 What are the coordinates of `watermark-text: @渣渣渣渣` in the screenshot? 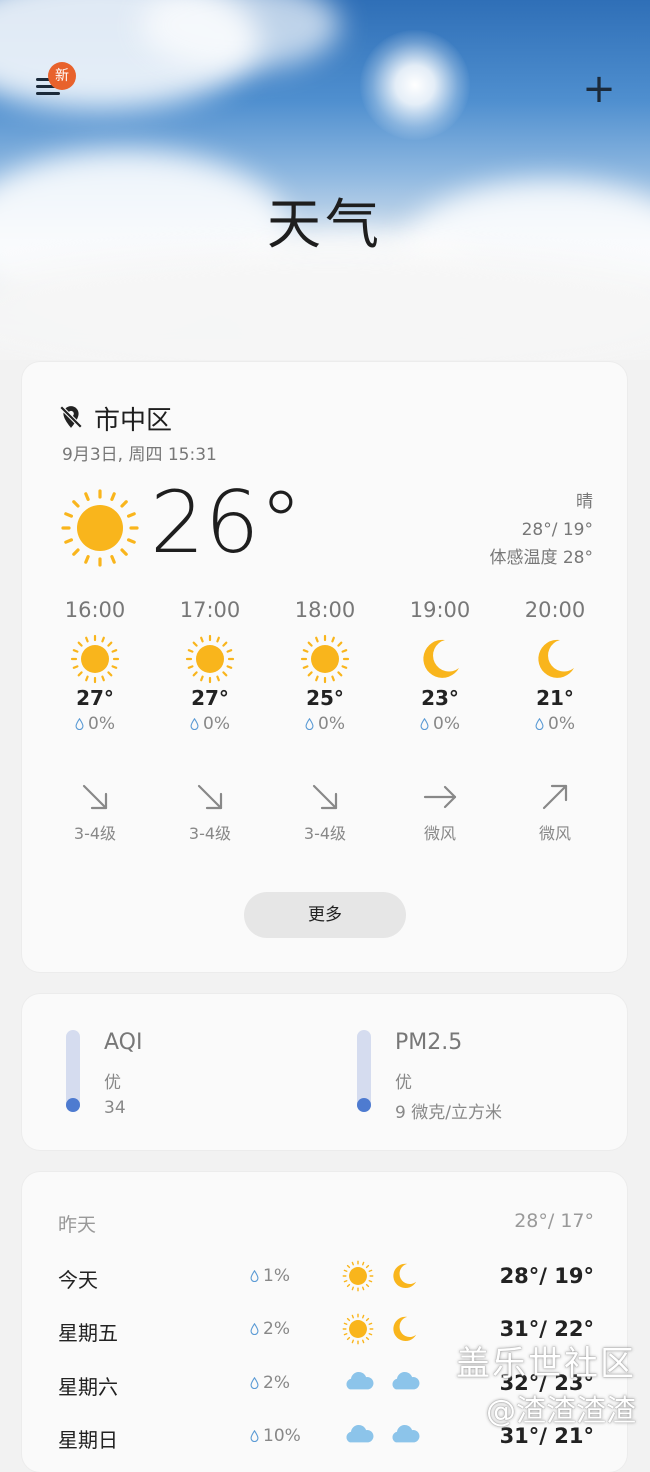 It's located at (561, 1411).